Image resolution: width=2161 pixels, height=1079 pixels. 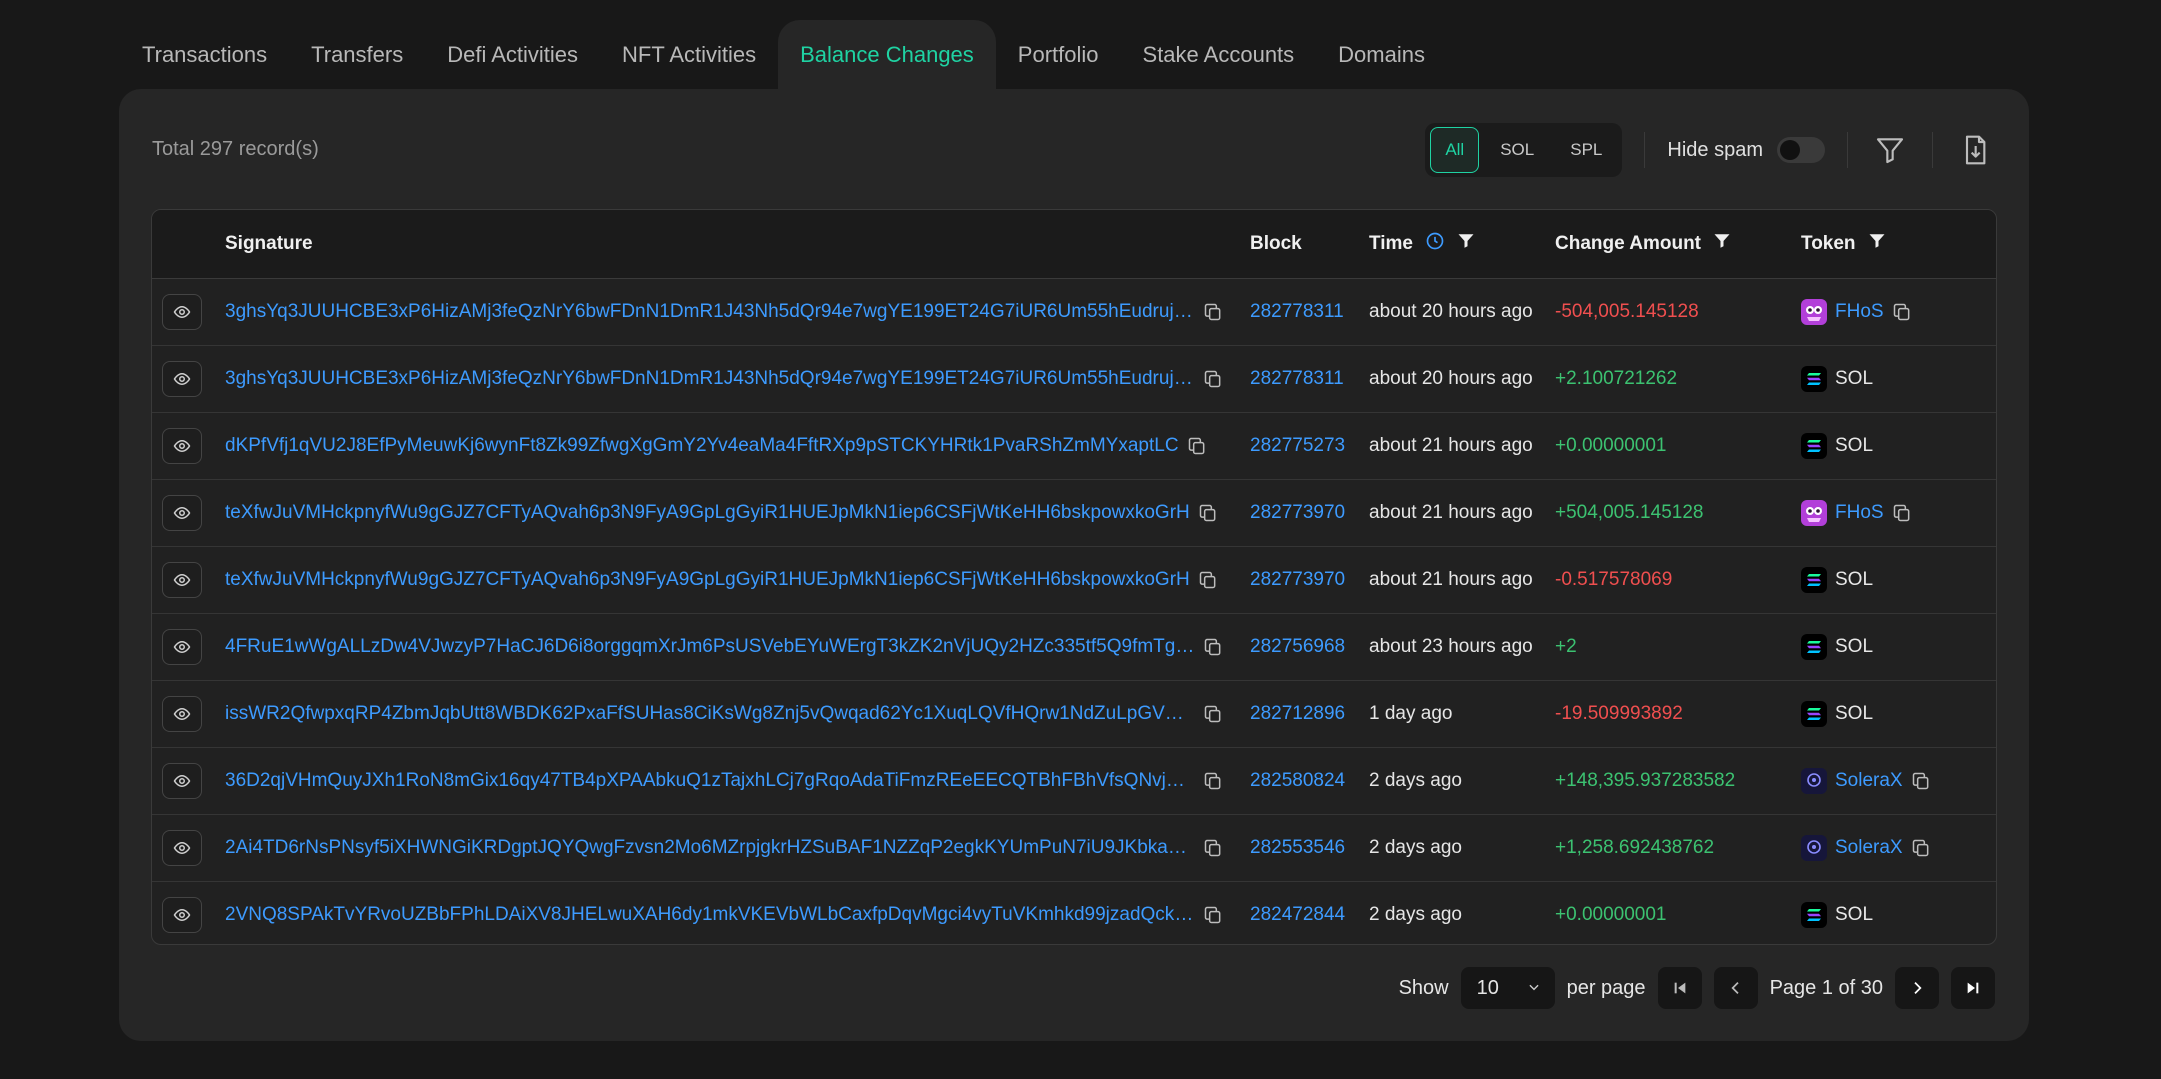 I want to click on clock-icon, so click(x=1435, y=244).